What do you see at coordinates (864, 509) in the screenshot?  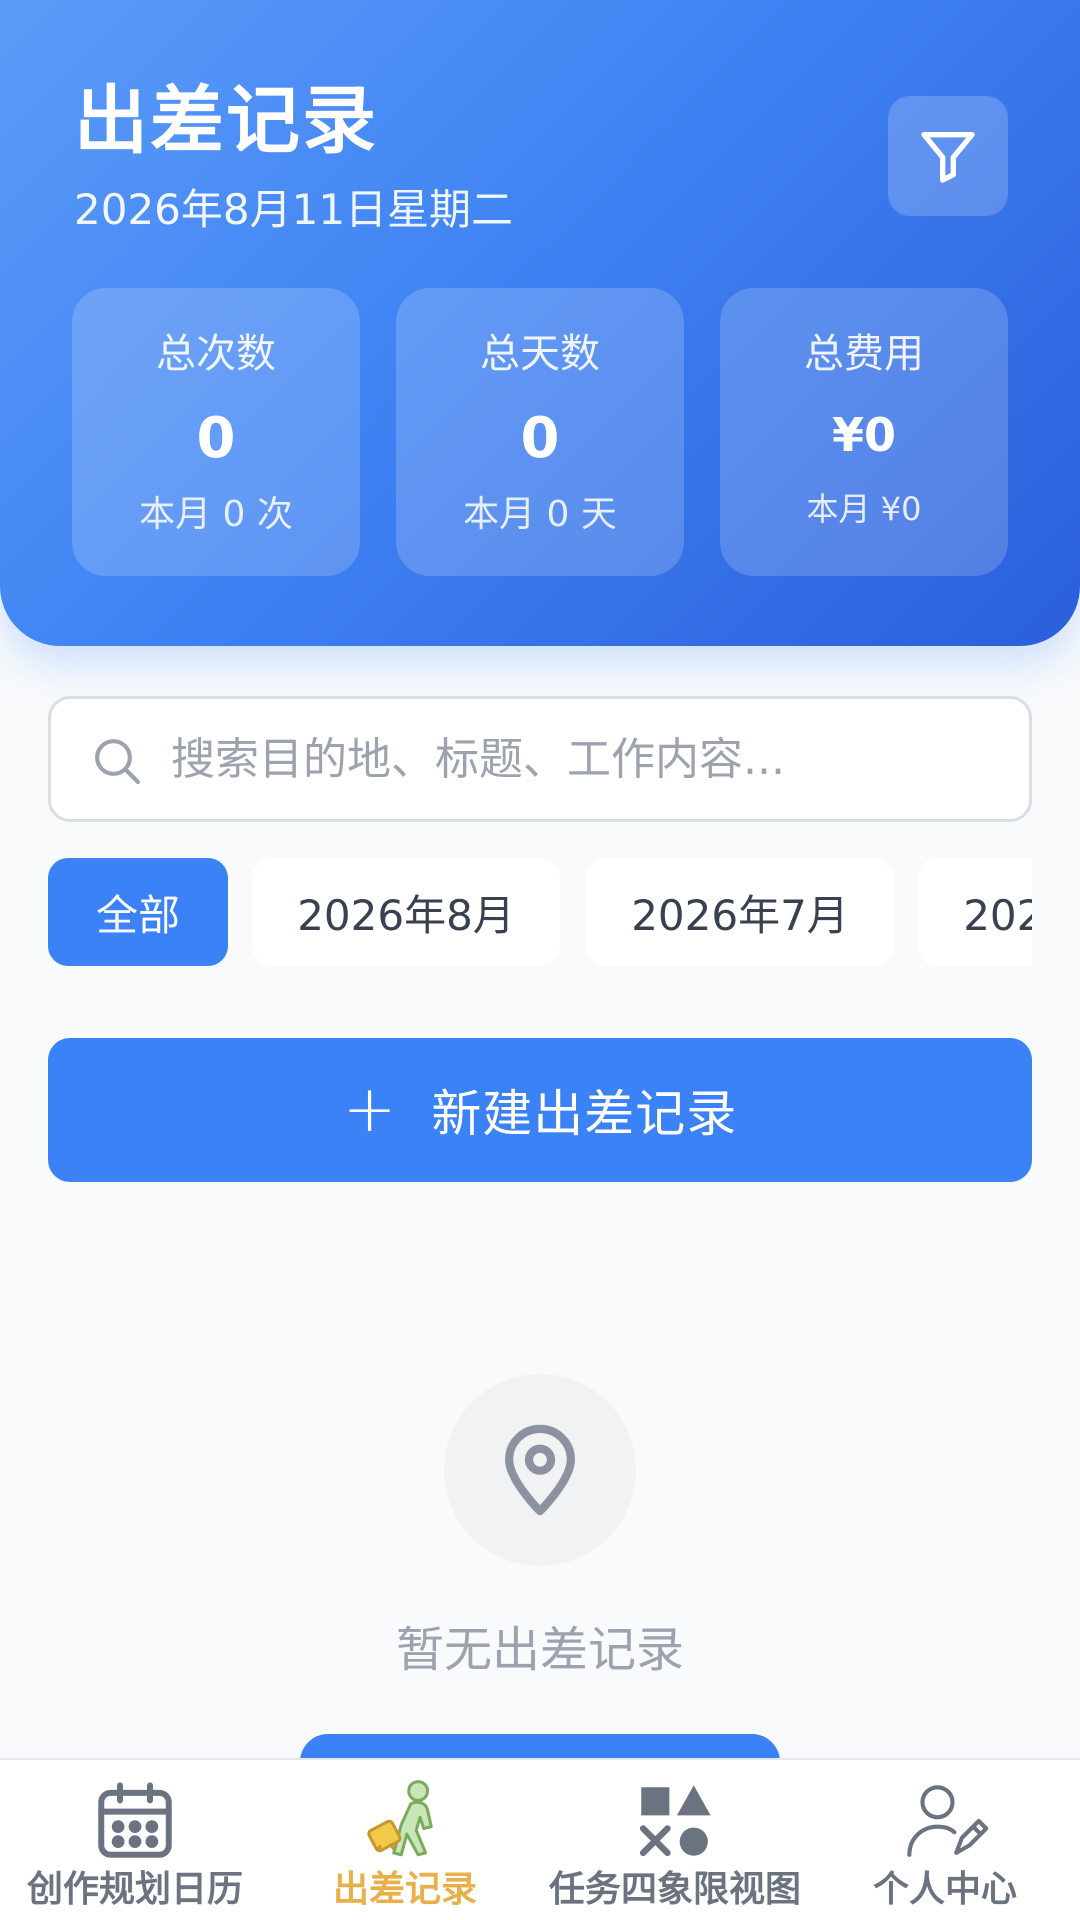 I see `stat-sub: 本月 ¥0` at bounding box center [864, 509].